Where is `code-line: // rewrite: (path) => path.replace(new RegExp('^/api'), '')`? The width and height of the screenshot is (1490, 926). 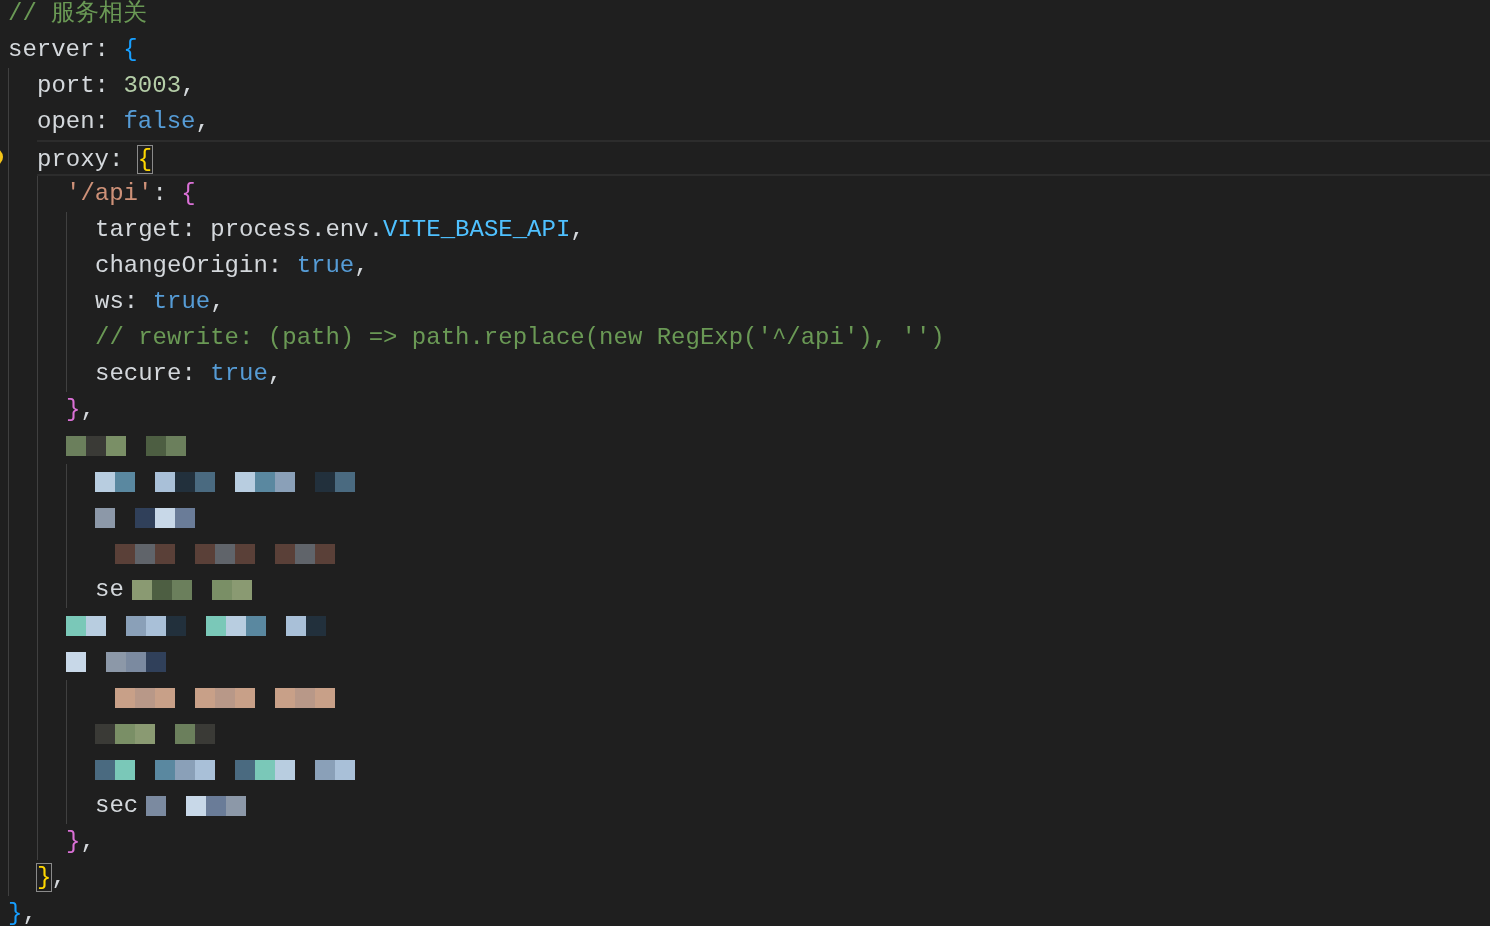
code-line: // rewrite: (path) => path.replace(new RegExp('^/api'), '') is located at coordinates (520, 338).